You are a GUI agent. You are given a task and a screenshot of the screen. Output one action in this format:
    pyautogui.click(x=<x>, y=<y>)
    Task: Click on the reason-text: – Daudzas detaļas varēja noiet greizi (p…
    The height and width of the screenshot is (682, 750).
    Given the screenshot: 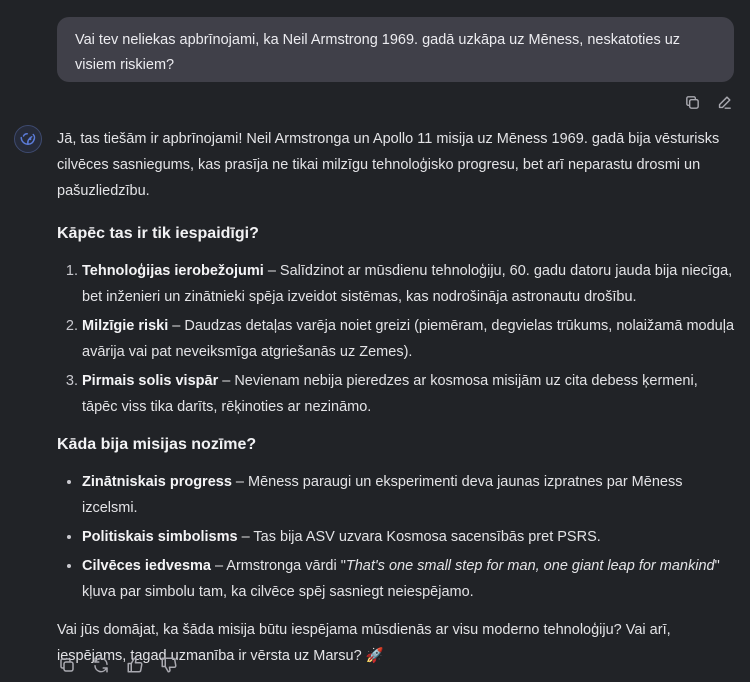 What is the action you would take?
    pyautogui.click(x=408, y=339)
    